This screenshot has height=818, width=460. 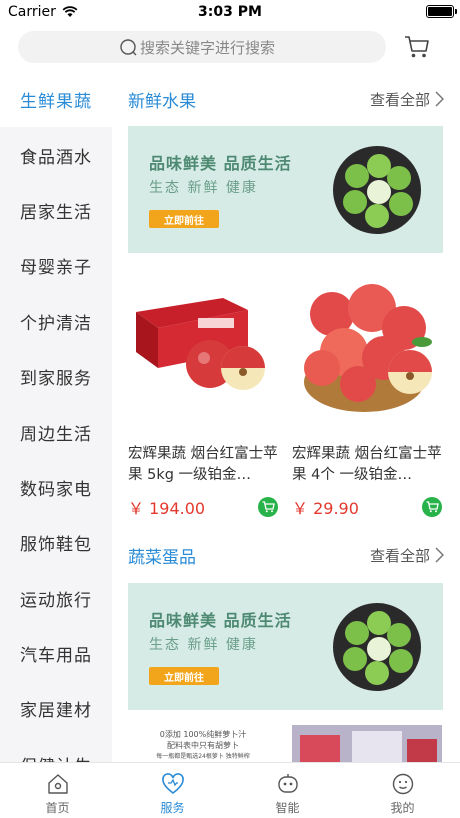 What do you see at coordinates (441, 11) in the screenshot?
I see `battery-icon` at bounding box center [441, 11].